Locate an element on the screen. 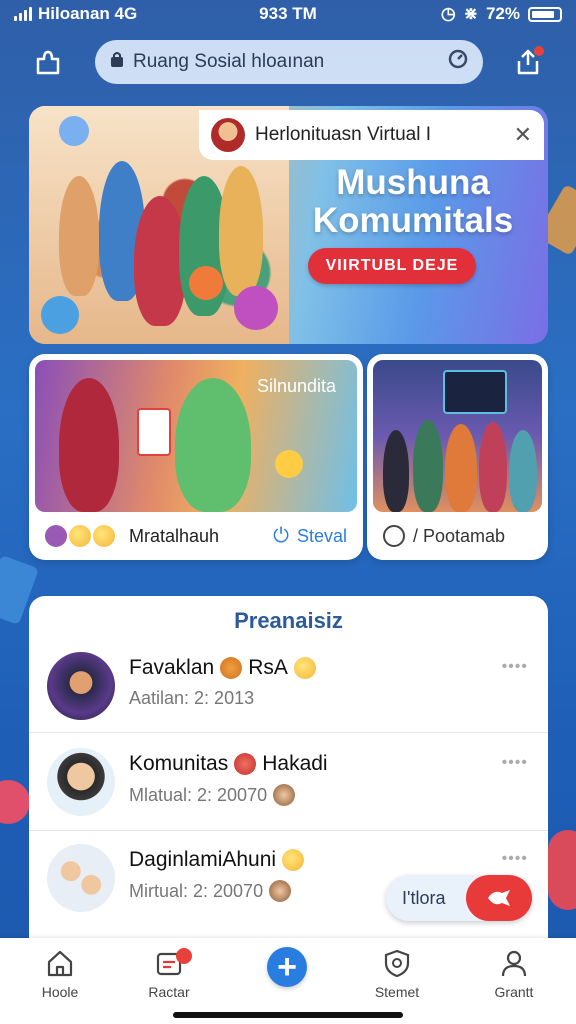 This screenshot has width=576, height=1024. close-icon: ✕ is located at coordinates (523, 135).